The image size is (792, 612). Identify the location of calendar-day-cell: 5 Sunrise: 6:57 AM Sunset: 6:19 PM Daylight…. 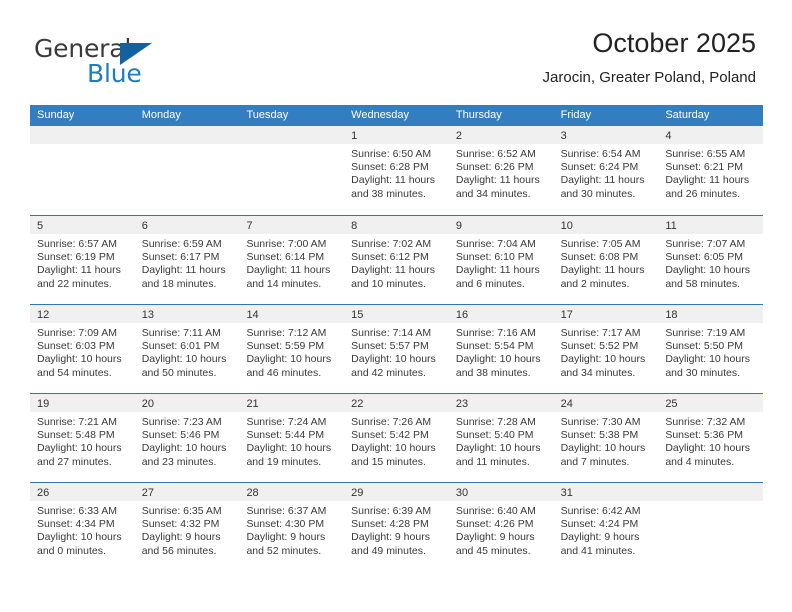
(82, 260).